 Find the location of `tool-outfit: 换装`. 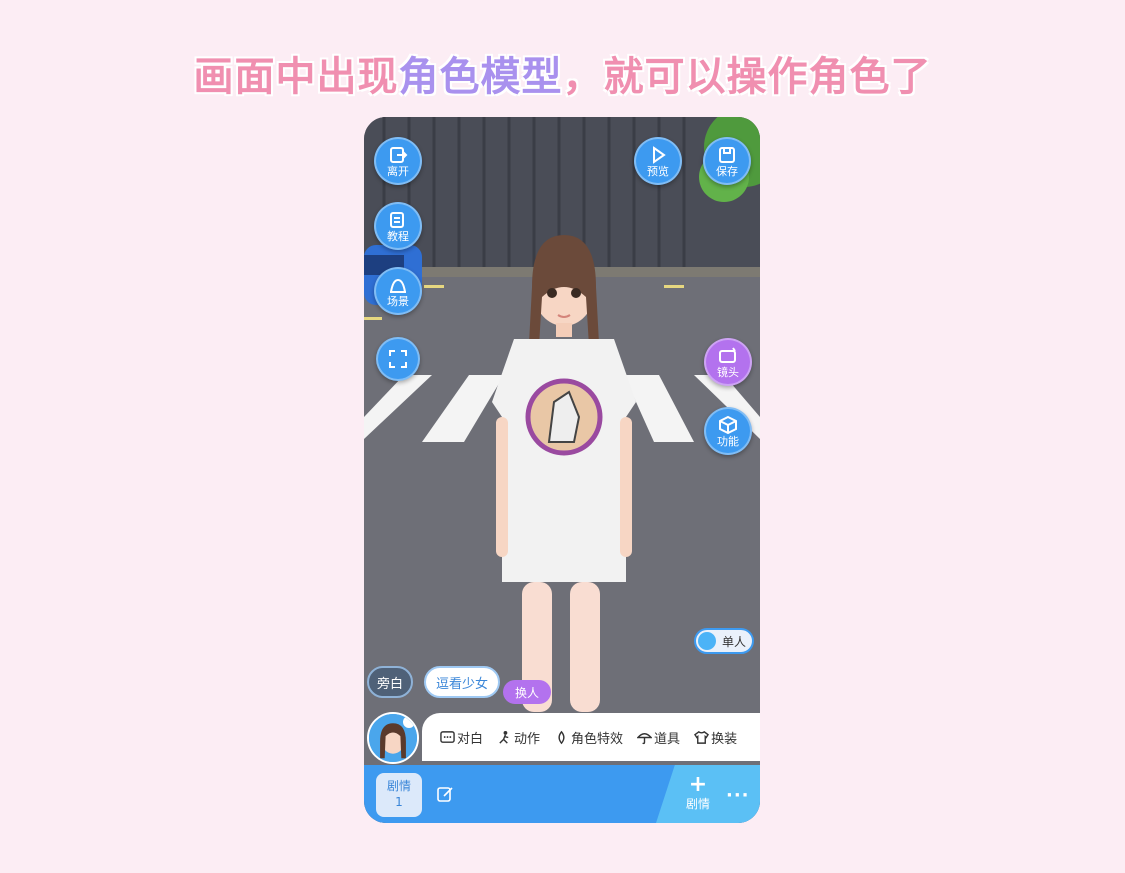

tool-outfit: 换装 is located at coordinates (715, 737).